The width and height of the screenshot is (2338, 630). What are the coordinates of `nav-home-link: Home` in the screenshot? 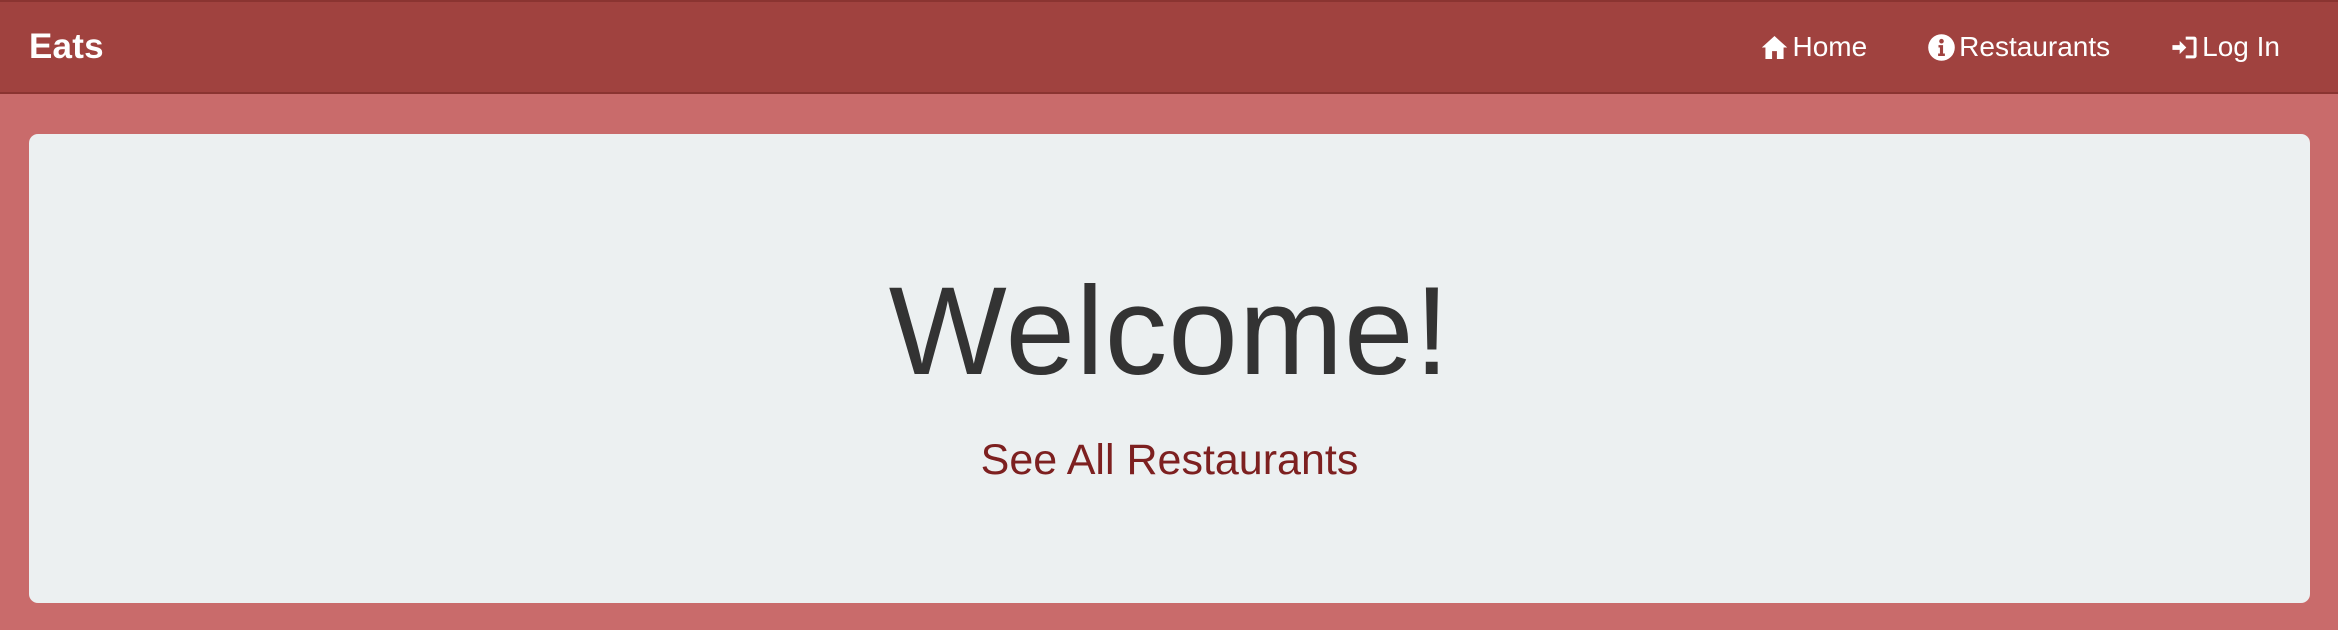 It's located at (1813, 47).